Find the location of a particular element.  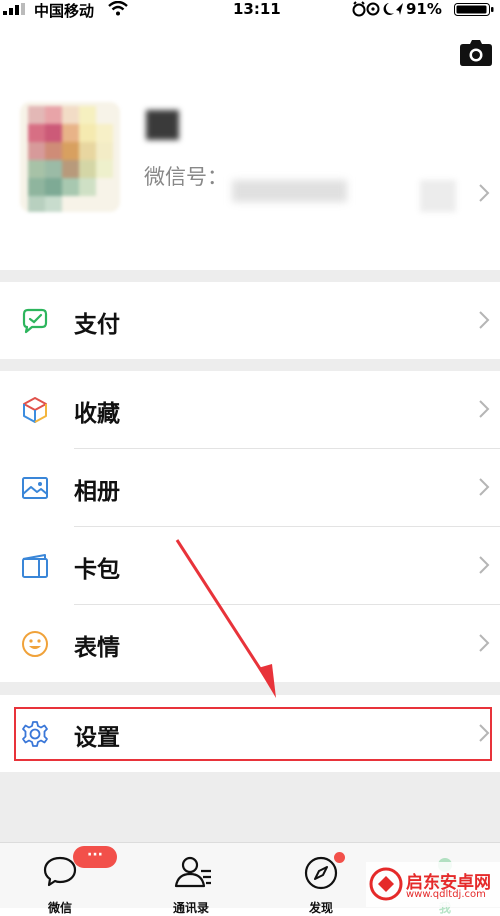

wifi-icon is located at coordinates (118, 8).